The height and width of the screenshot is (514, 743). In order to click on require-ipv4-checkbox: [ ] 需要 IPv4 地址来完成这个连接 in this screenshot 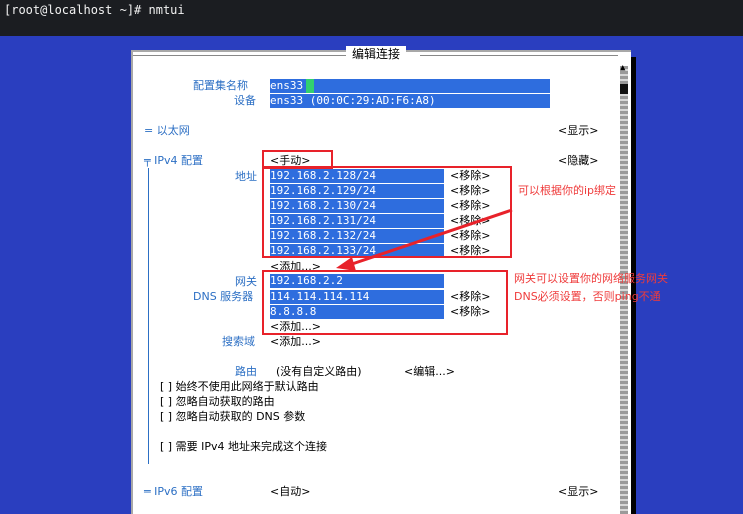, I will do `click(243, 446)`.